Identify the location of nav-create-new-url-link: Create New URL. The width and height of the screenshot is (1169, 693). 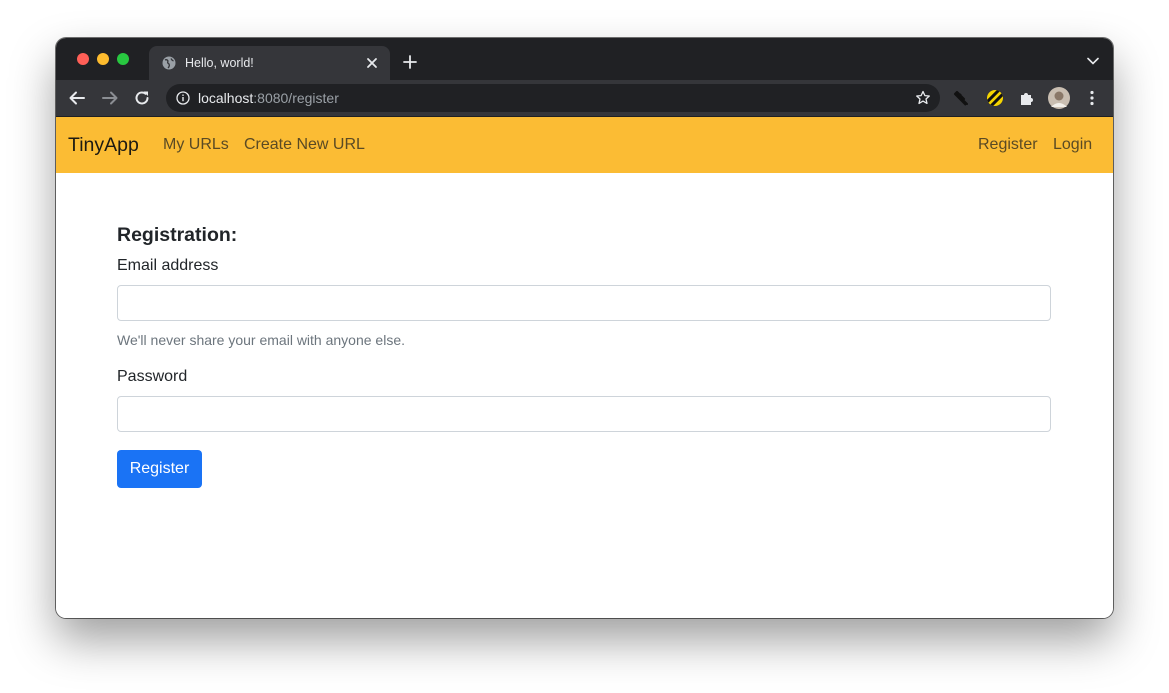
(304, 145).